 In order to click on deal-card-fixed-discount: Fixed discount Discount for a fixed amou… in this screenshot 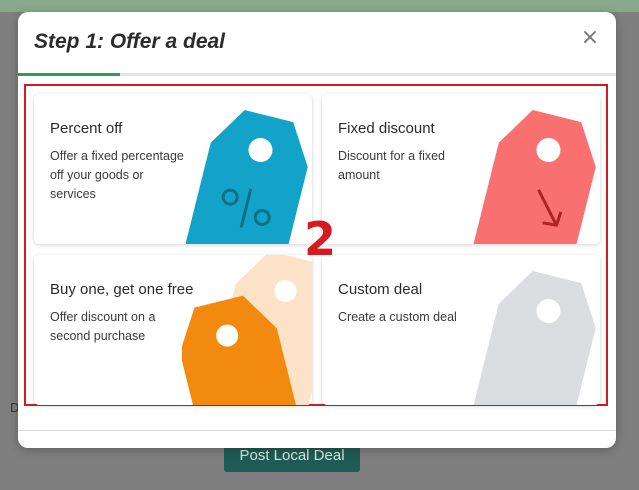, I will do `click(461, 169)`.